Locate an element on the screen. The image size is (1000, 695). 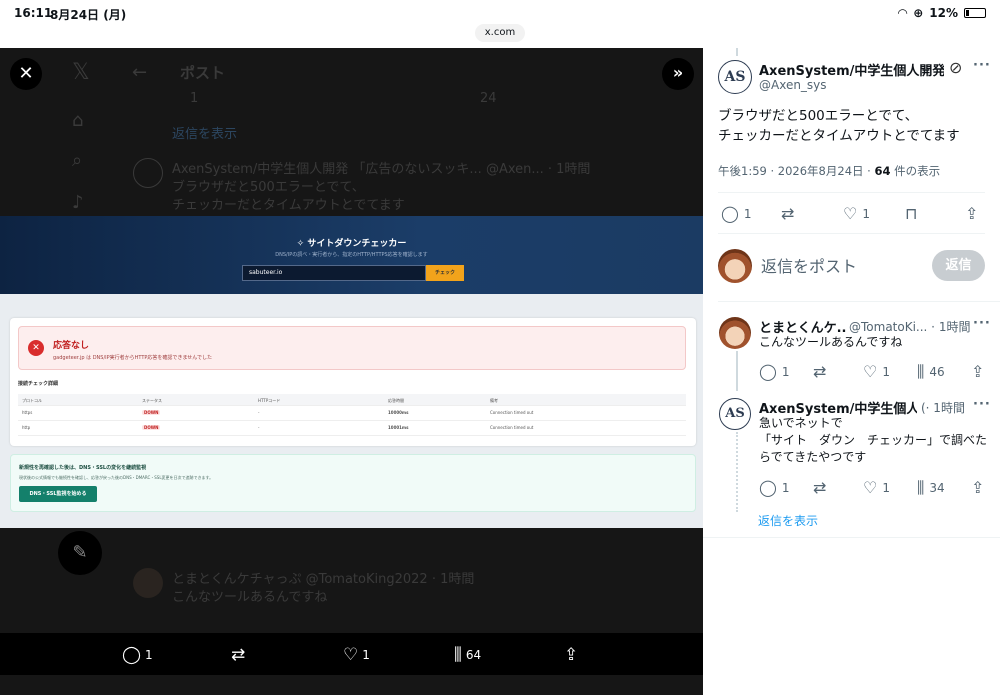
compose-button: ✎ is located at coordinates (80, 553).